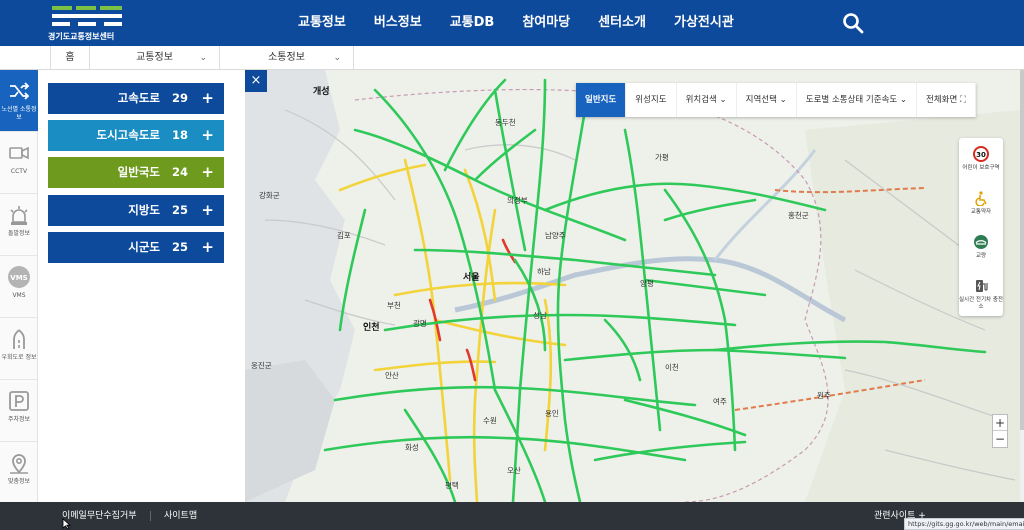 This screenshot has height=530, width=1024. What do you see at coordinates (180, 516) in the screenshot?
I see `sitemap-link: 사이트맵` at bounding box center [180, 516].